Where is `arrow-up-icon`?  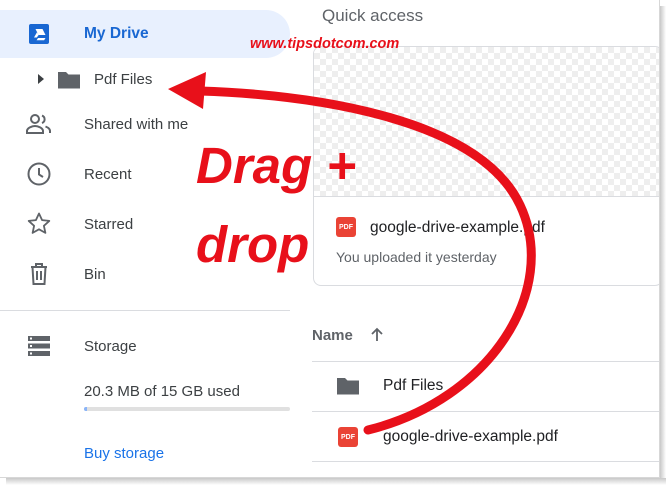 arrow-up-icon is located at coordinates (377, 337).